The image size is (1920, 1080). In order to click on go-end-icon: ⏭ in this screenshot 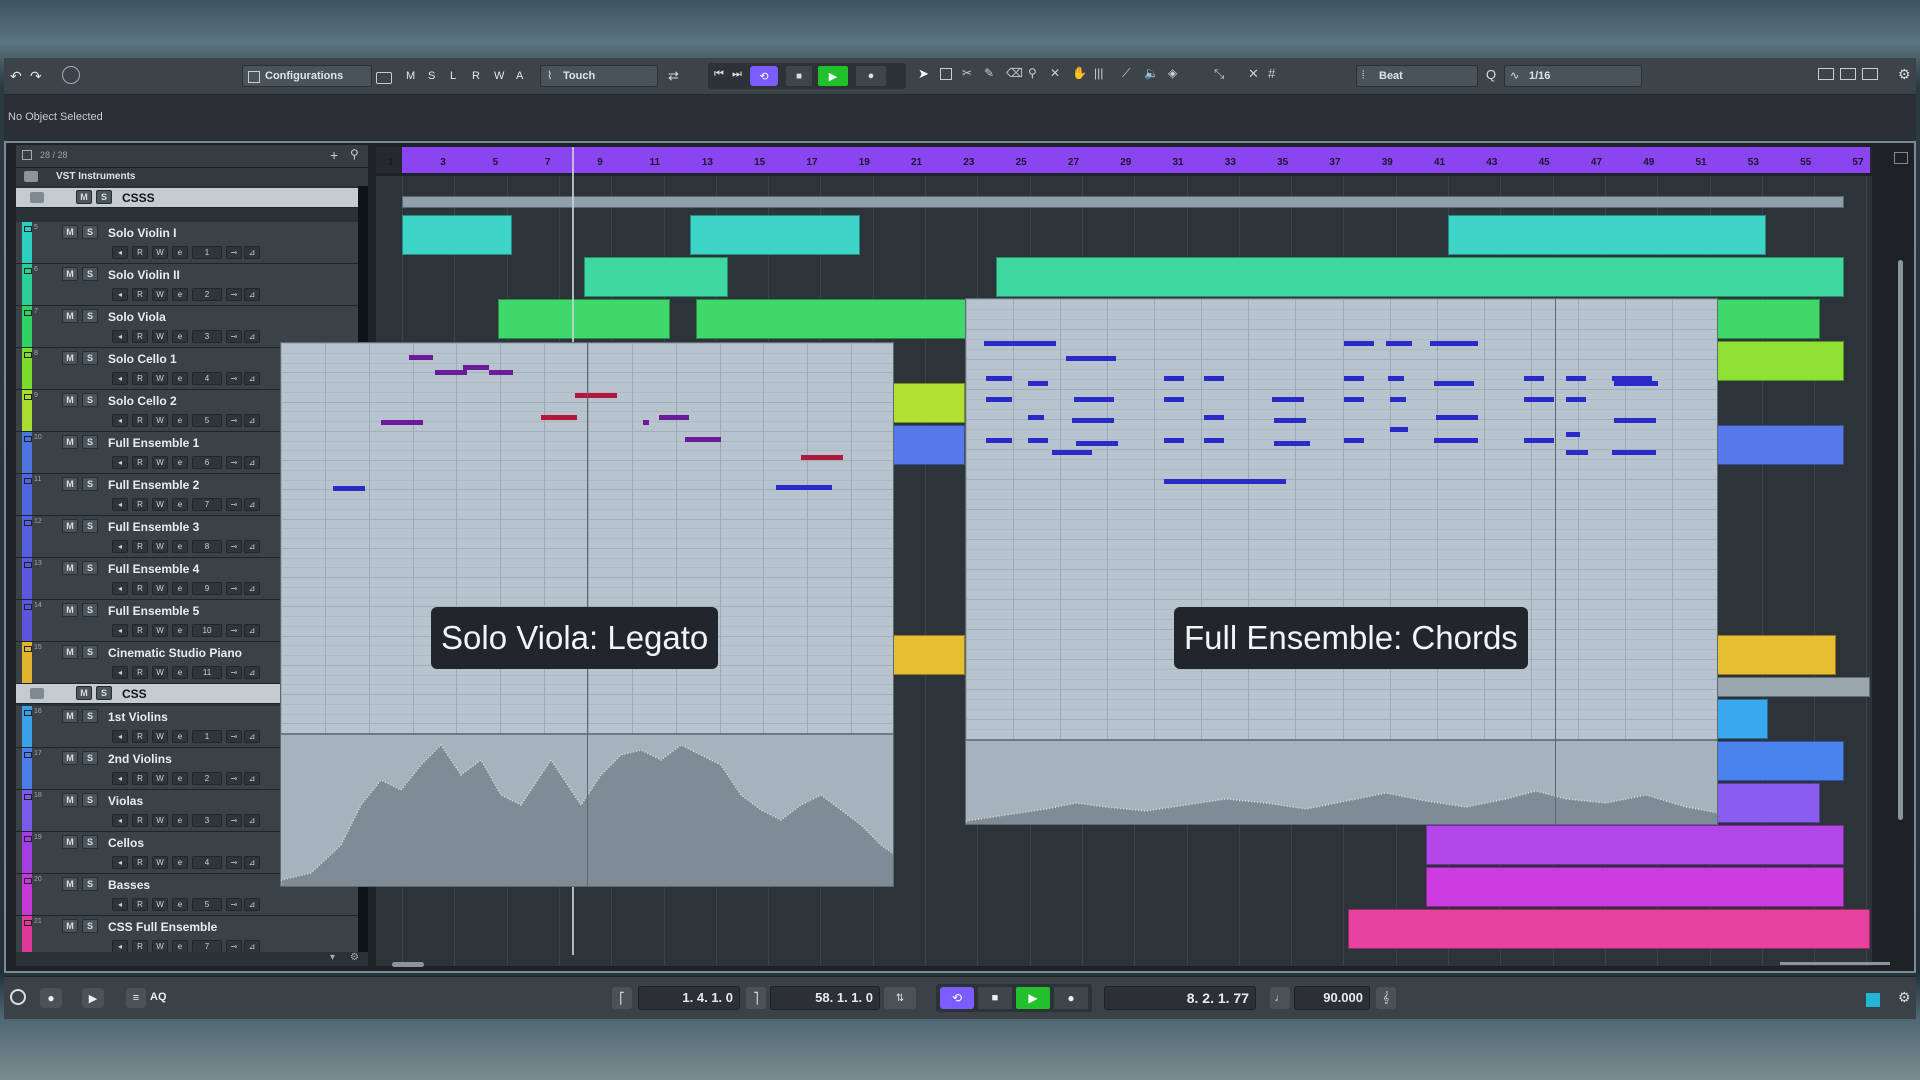, I will do `click(737, 74)`.